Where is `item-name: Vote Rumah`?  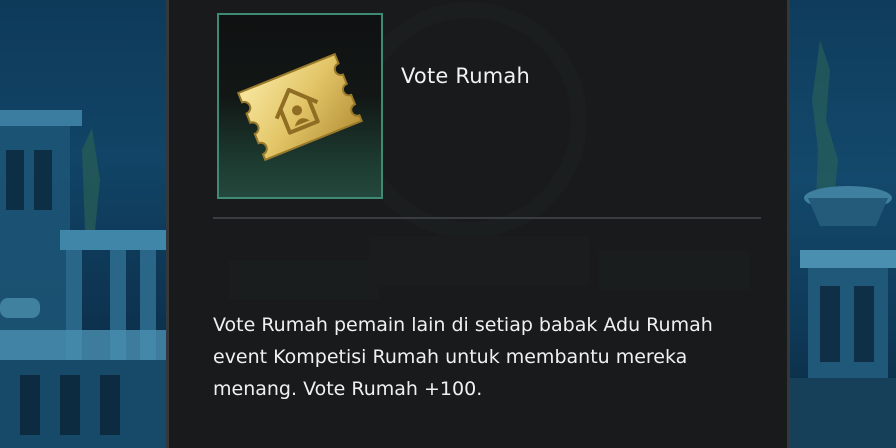 item-name: Vote Rumah is located at coordinates (466, 76).